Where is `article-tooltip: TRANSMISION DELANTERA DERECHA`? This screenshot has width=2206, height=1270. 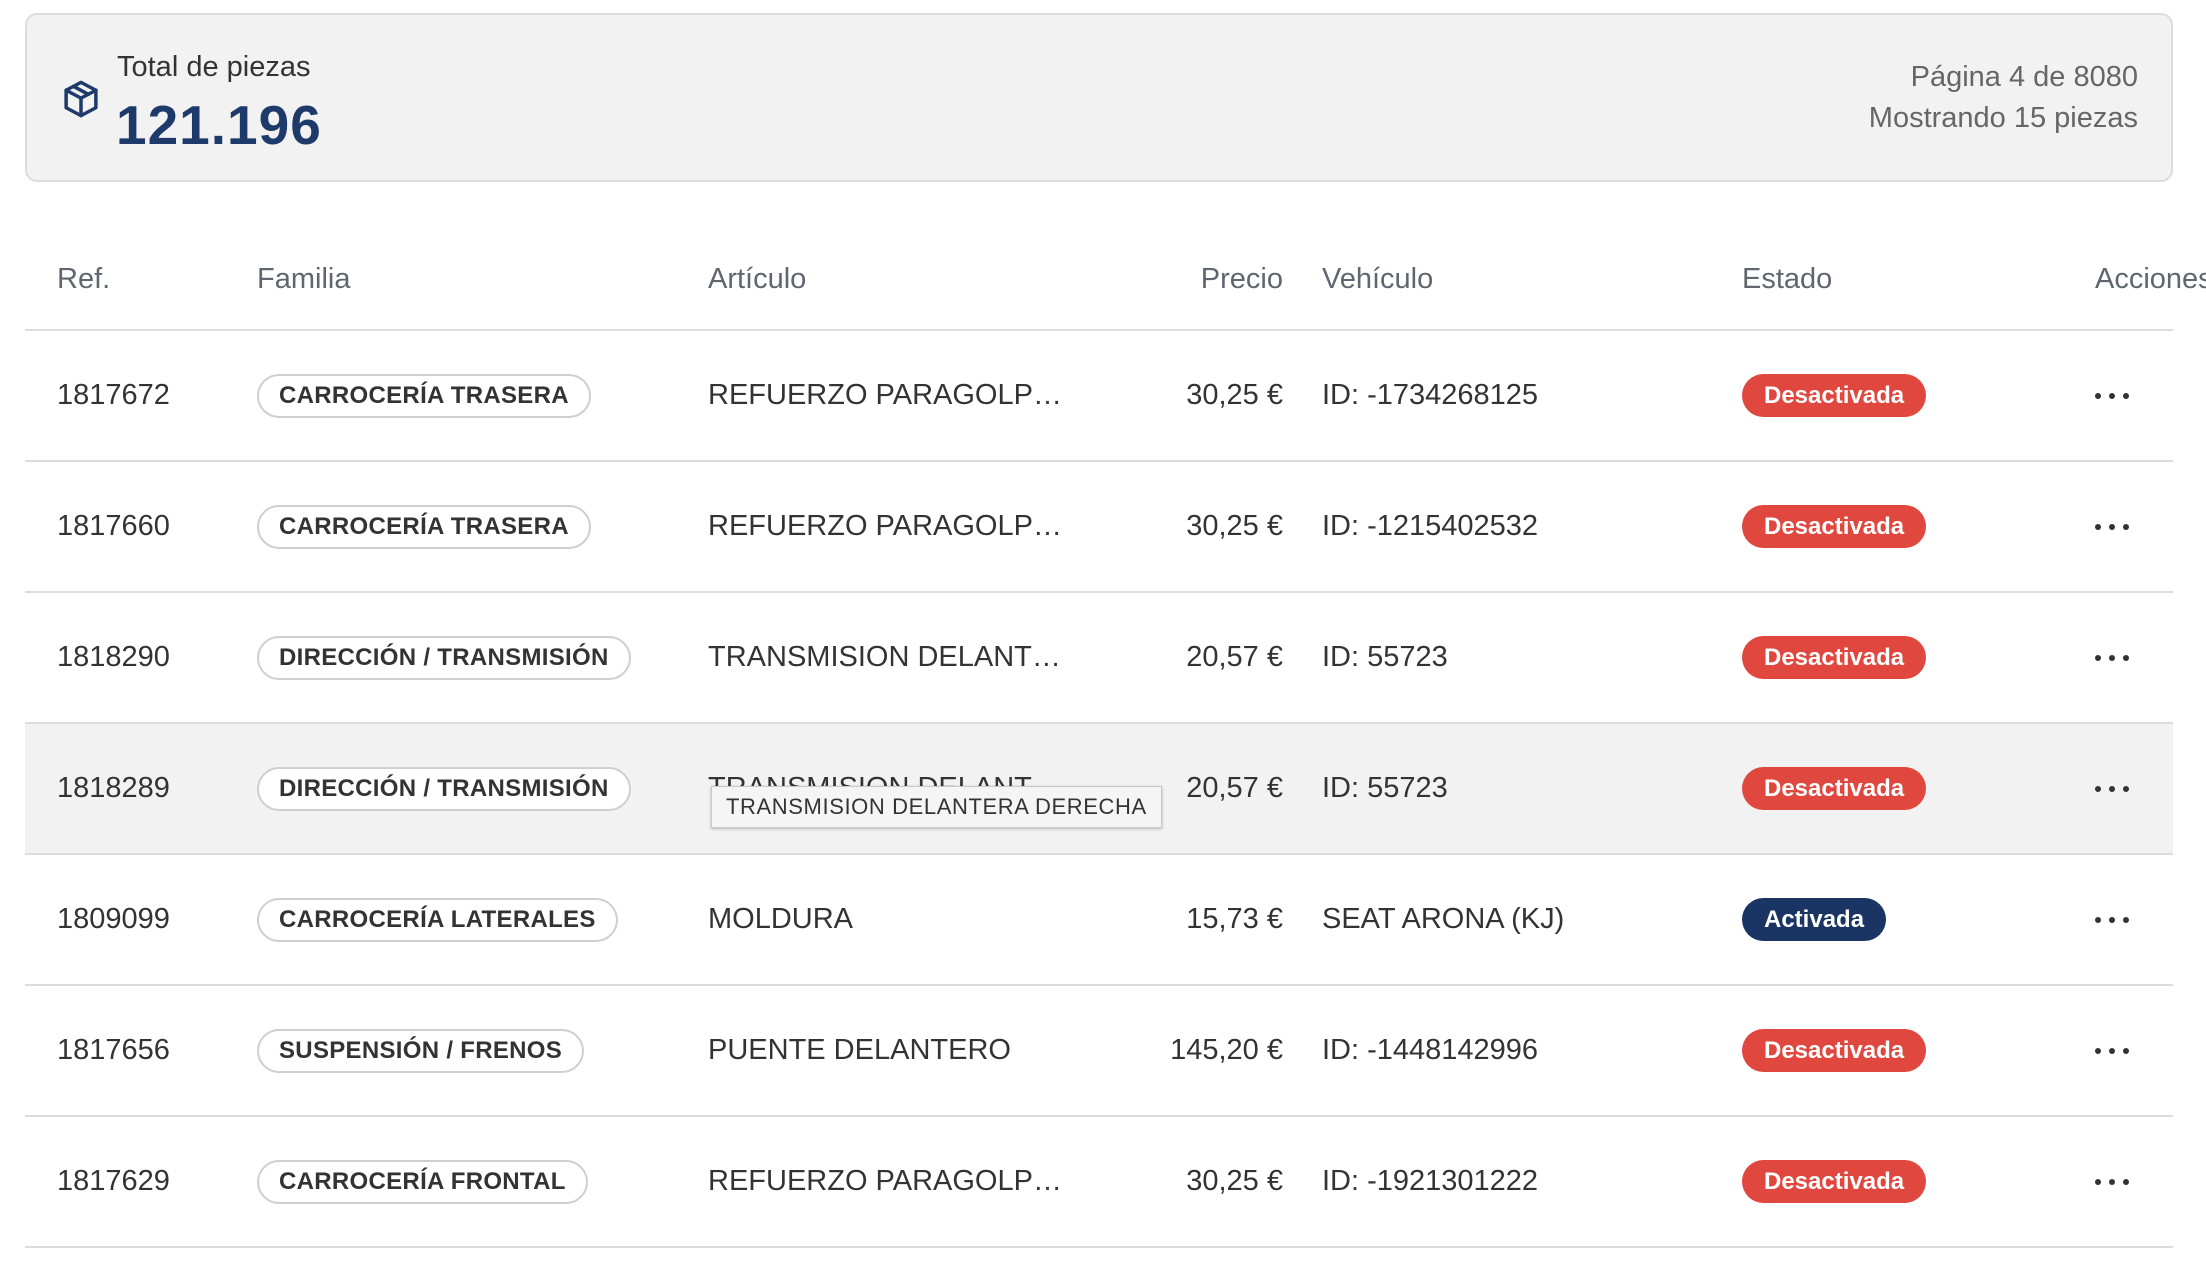 article-tooltip: TRANSMISION DELANTERA DERECHA is located at coordinates (936, 807).